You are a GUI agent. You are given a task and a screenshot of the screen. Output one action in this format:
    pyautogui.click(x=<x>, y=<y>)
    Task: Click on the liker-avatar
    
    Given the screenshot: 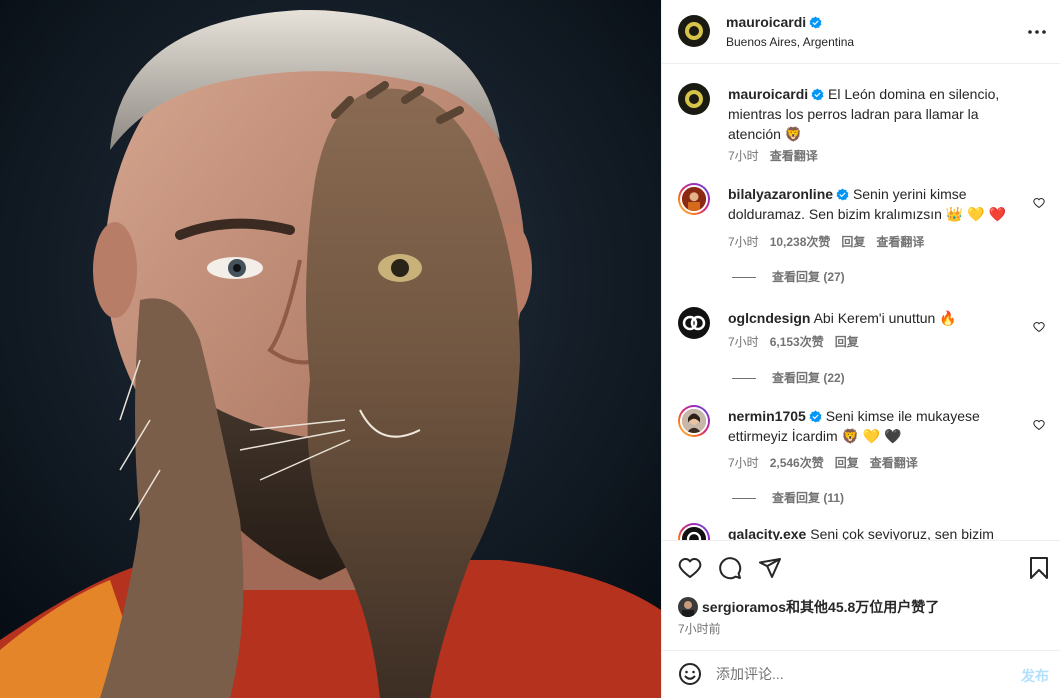 What is the action you would take?
    pyautogui.click(x=688, y=607)
    